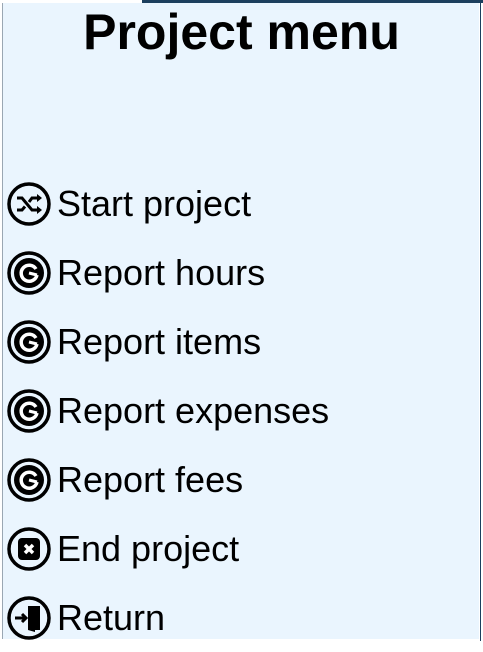 This screenshot has height=652, width=483. Describe the element at coordinates (29, 203) in the screenshot. I see `shuffle-icon` at that location.